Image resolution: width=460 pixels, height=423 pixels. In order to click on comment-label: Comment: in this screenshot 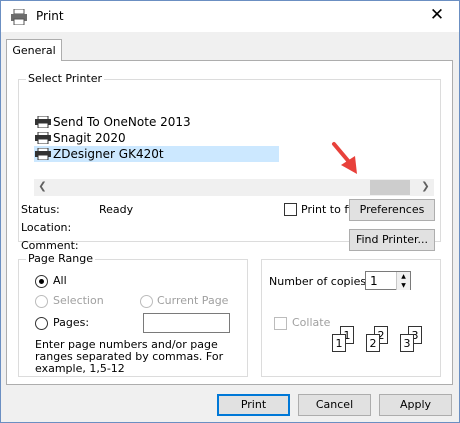, I will do `click(50, 245)`.